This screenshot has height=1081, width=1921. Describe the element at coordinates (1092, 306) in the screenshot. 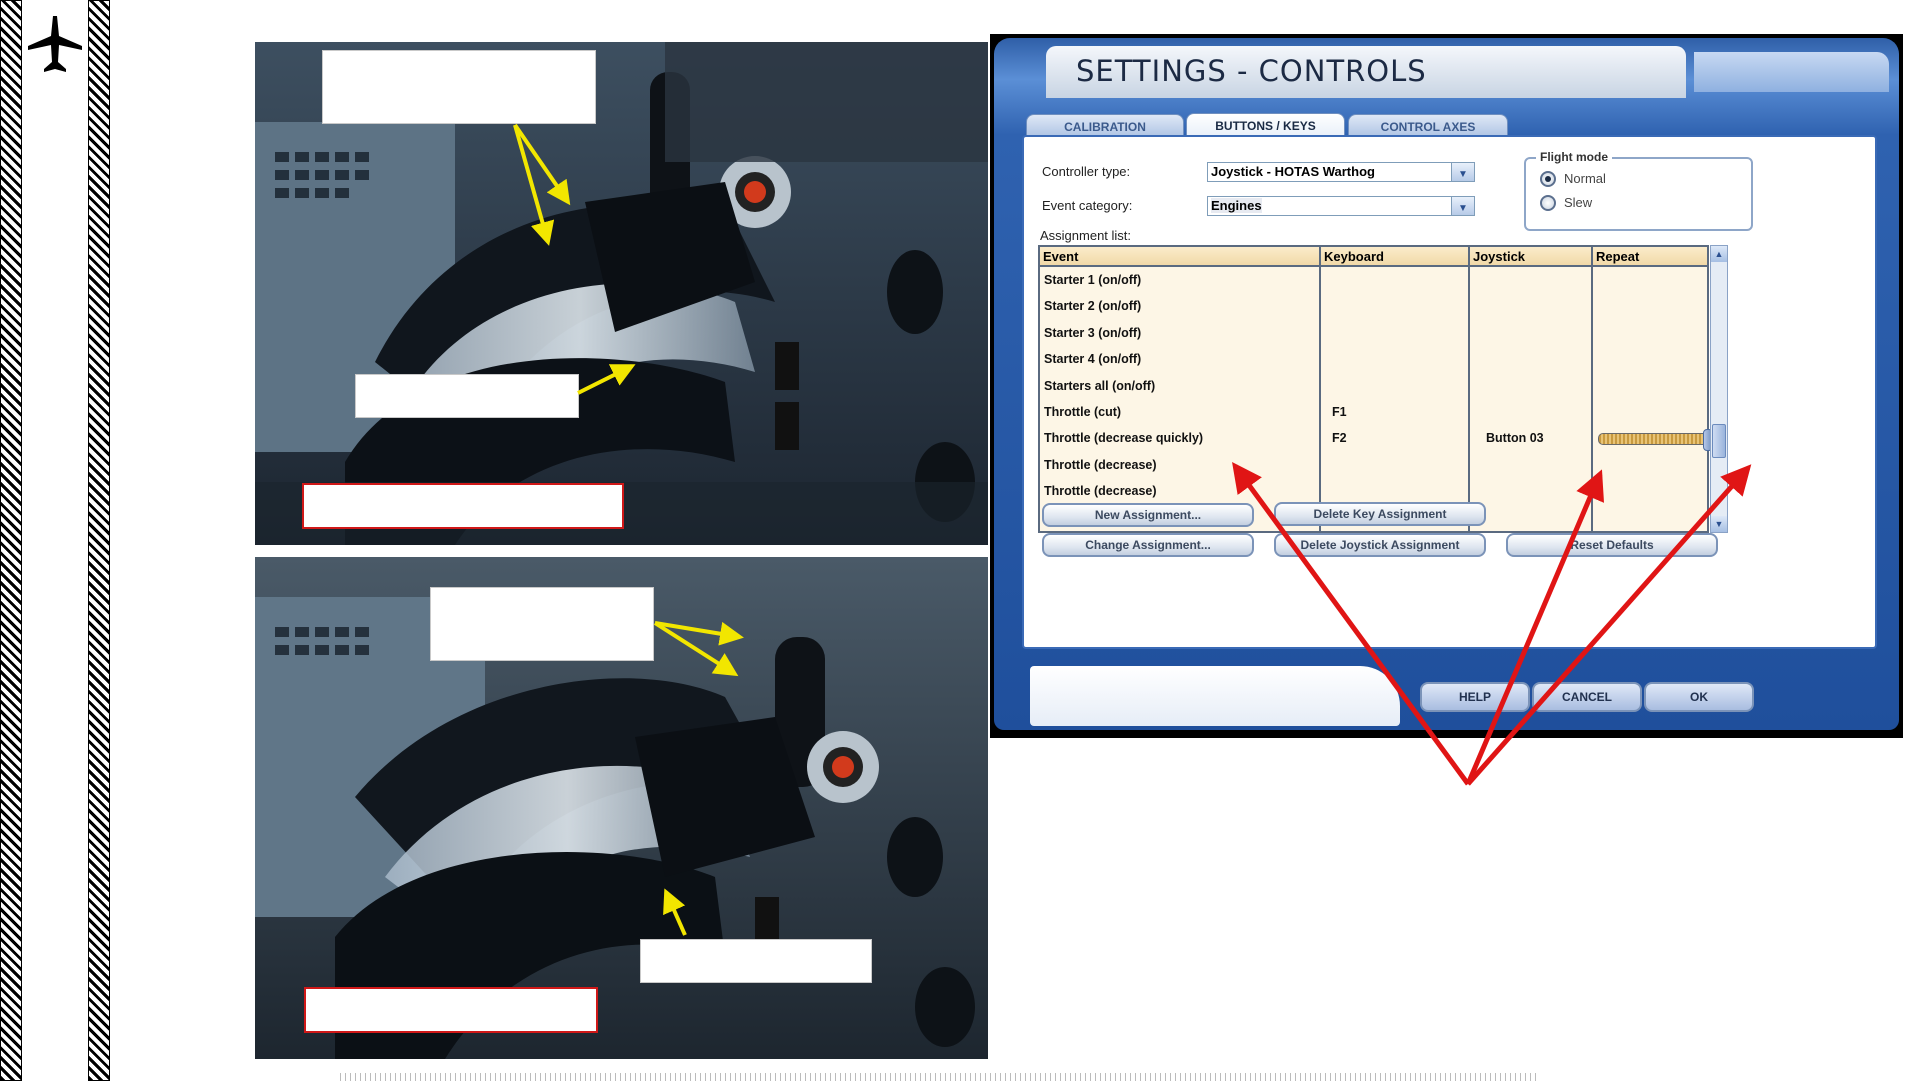

I see `table-row: Starter 2 (on/off)` at that location.